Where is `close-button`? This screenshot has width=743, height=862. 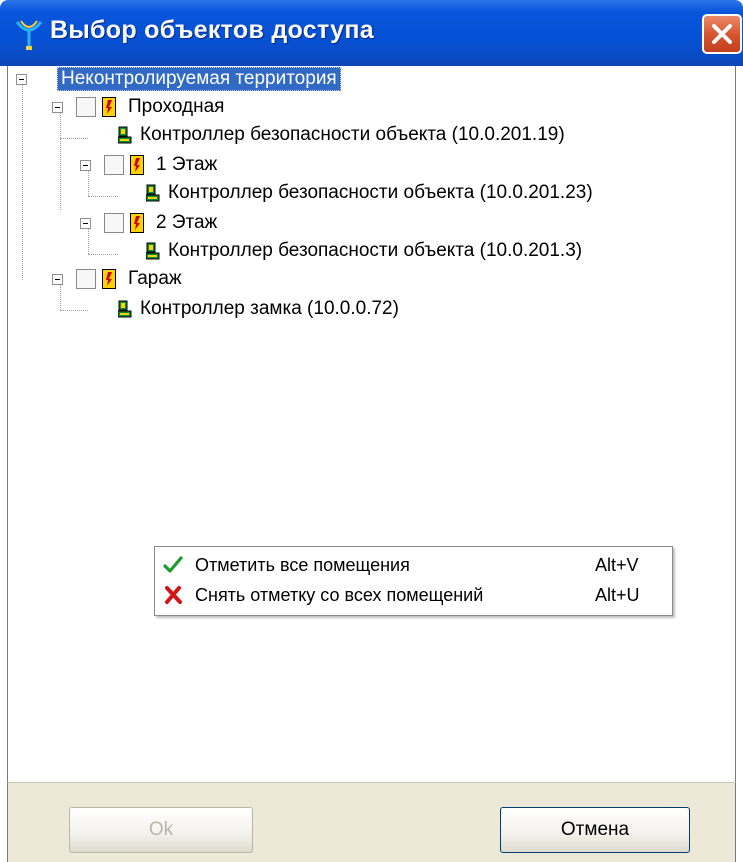 close-button is located at coordinates (722, 34).